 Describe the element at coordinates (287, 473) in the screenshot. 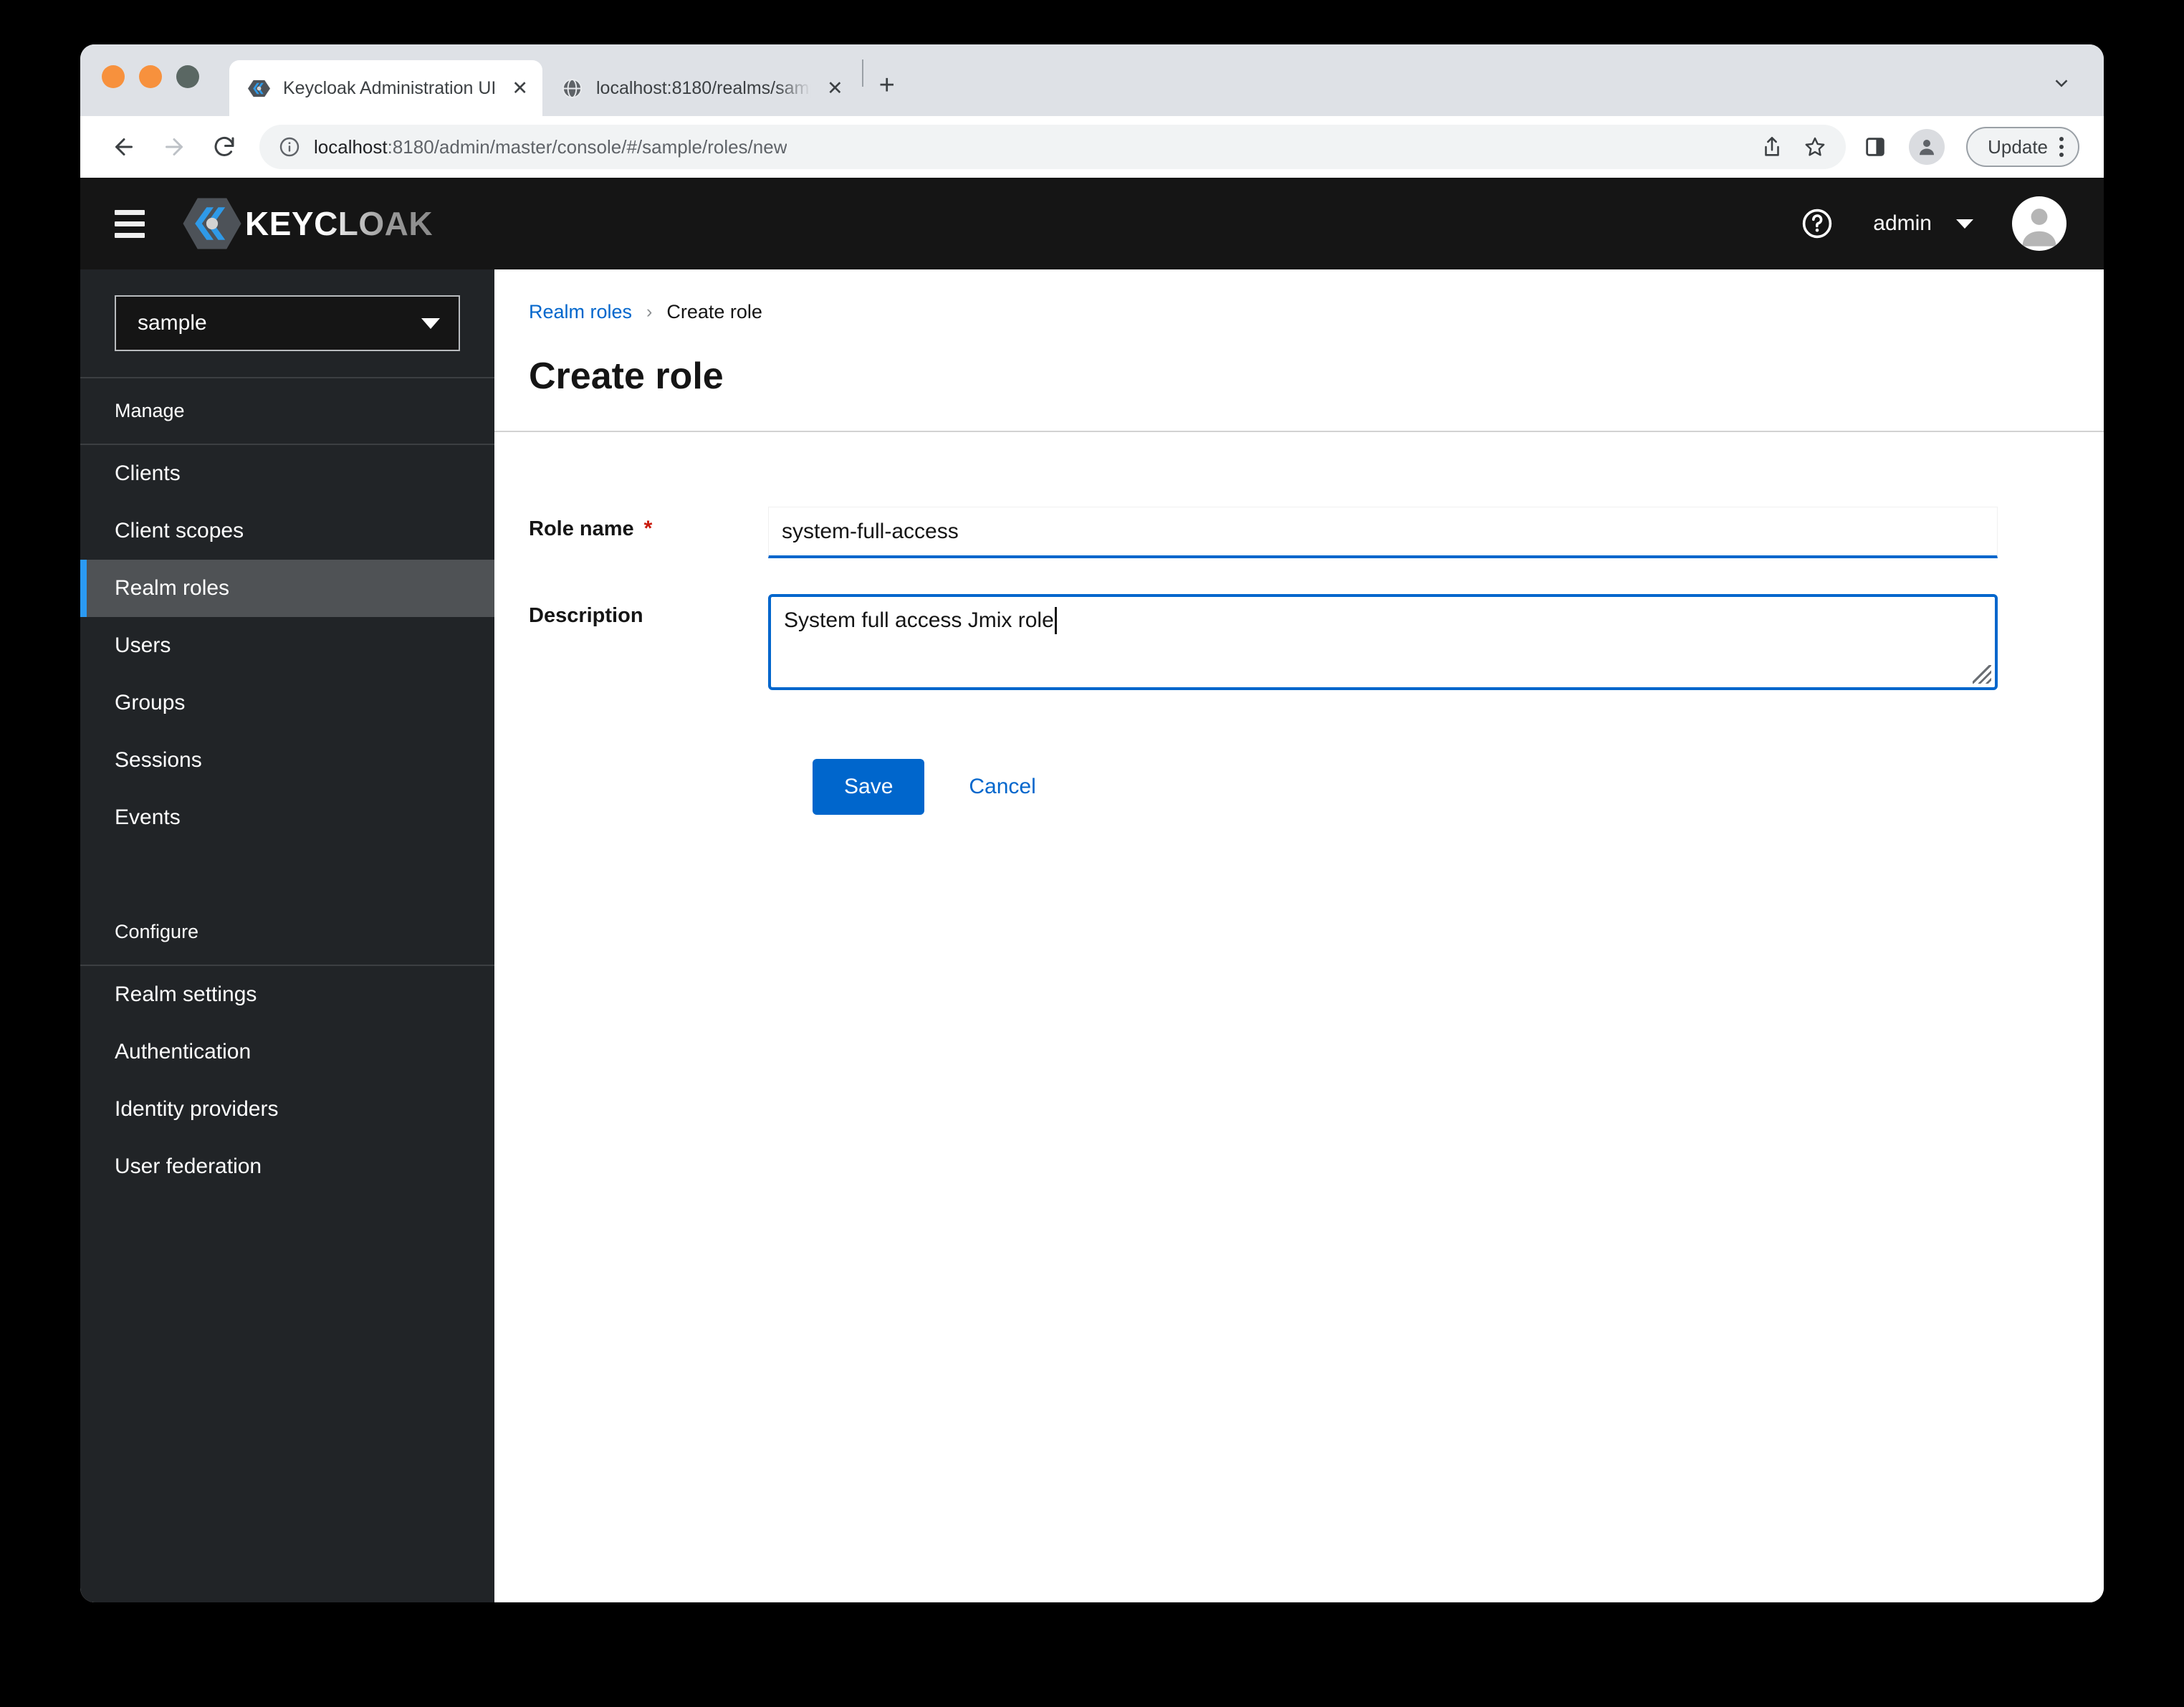

I see `sidebar-item-clients: Clients` at that location.